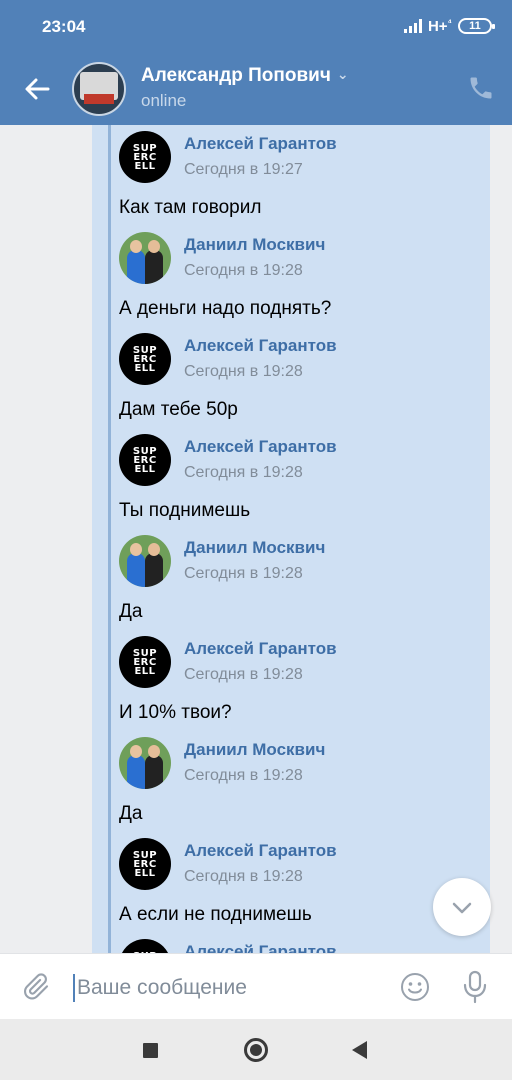  What do you see at coordinates (150, 1050) in the screenshot?
I see `recents-icon` at bounding box center [150, 1050].